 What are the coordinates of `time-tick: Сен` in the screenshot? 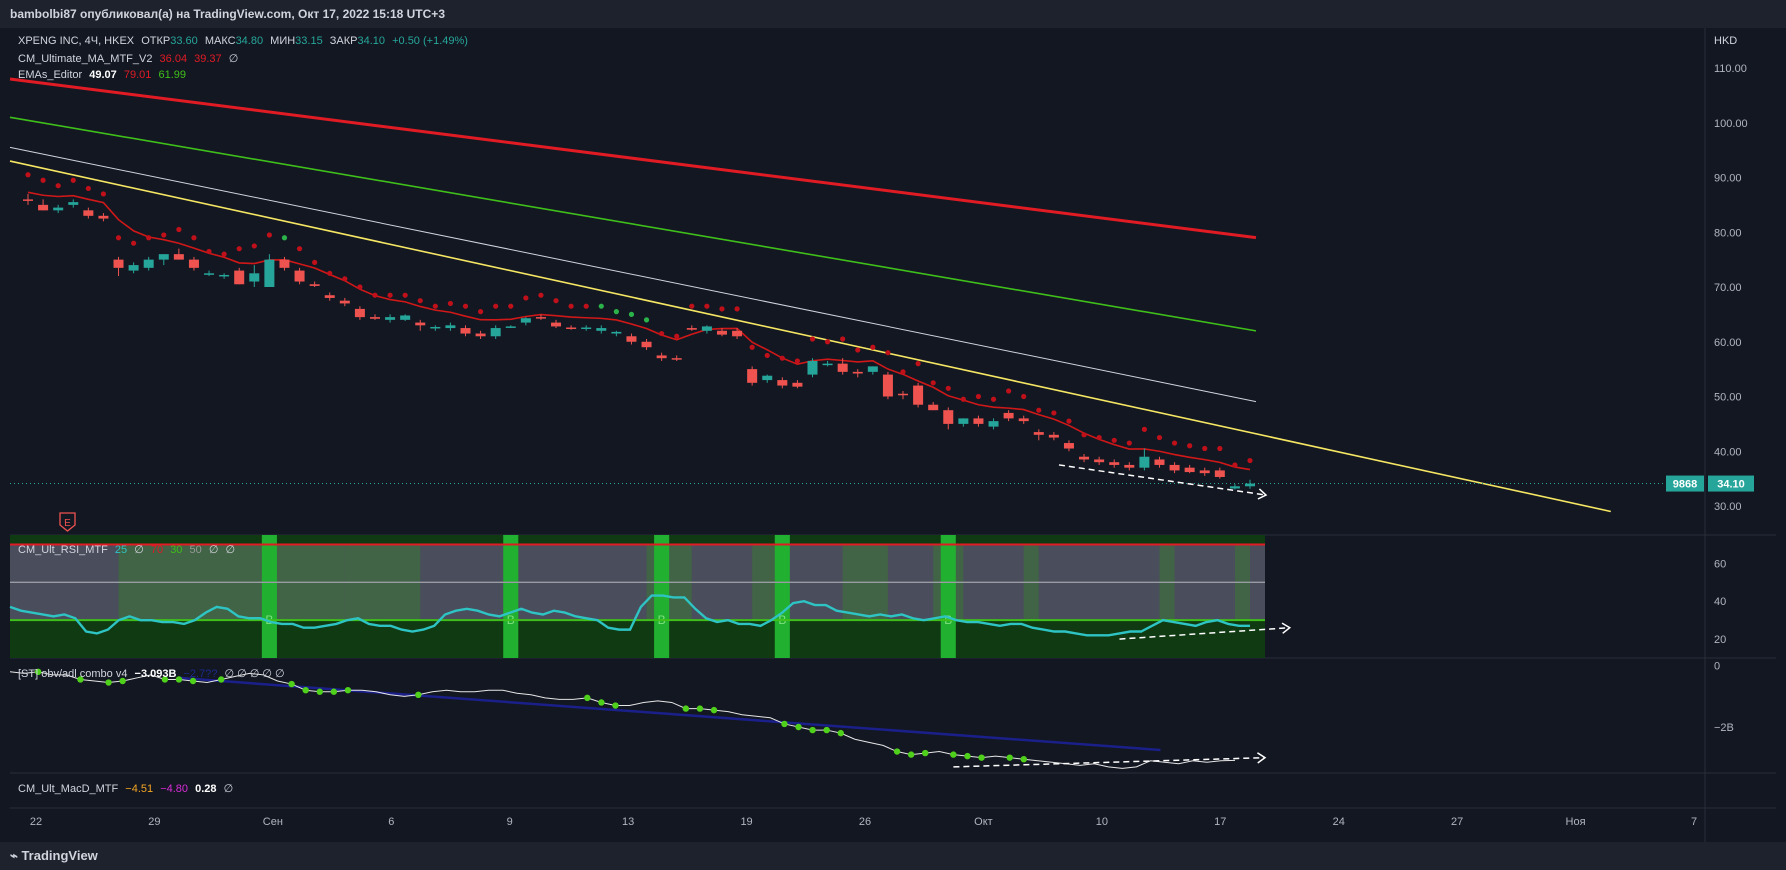 It's located at (273, 822).